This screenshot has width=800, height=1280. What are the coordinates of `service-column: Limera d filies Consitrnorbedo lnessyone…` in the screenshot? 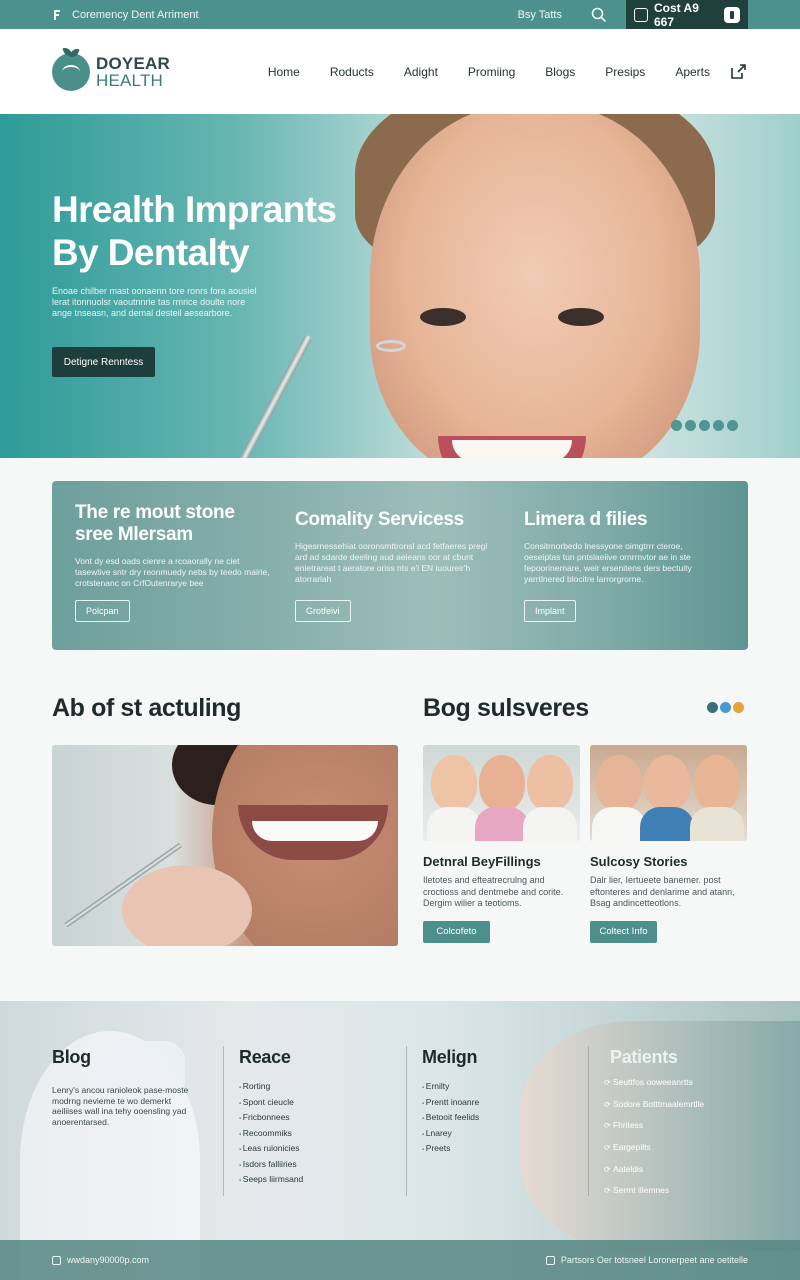 It's located at (621, 547).